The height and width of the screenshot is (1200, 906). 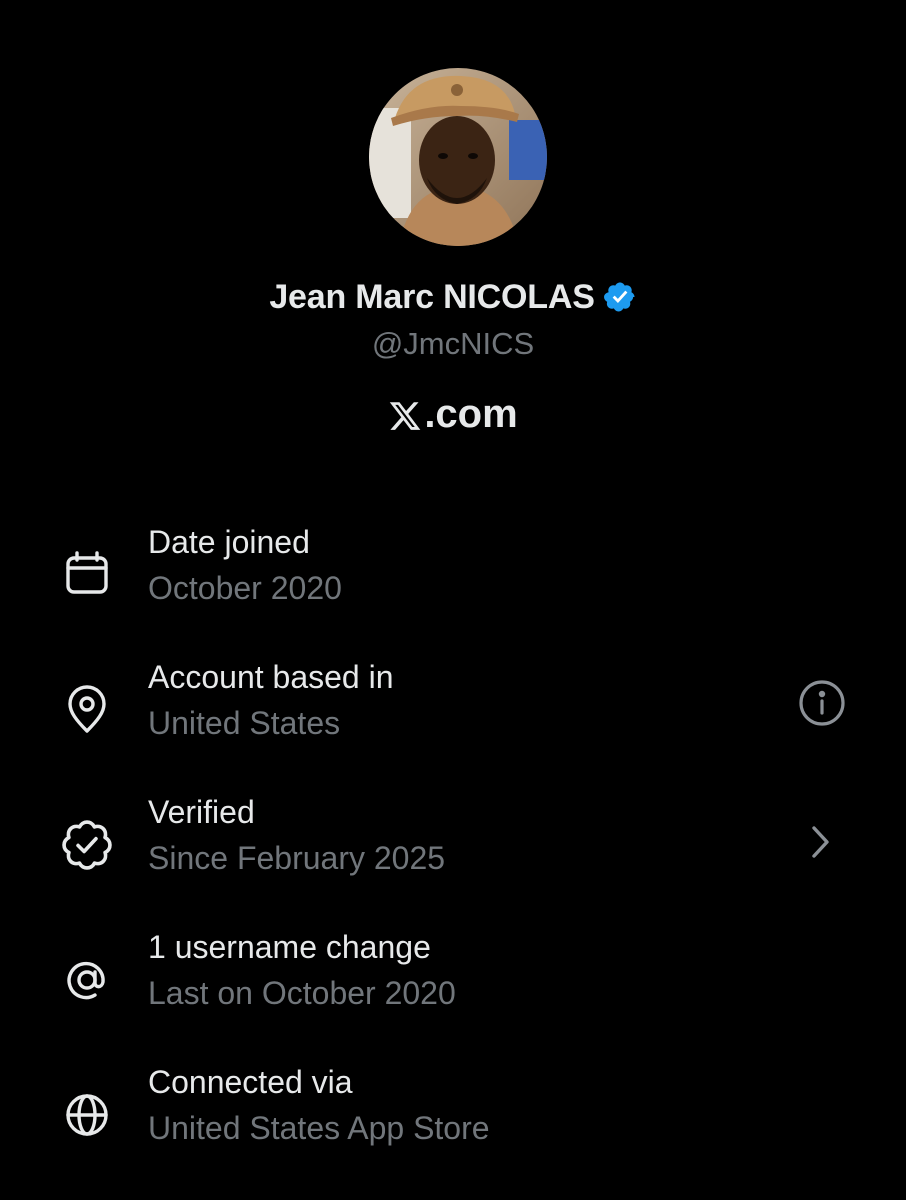 I want to click on about-row-connected-via: Connected via United States App Store, so click(x=453, y=1119).